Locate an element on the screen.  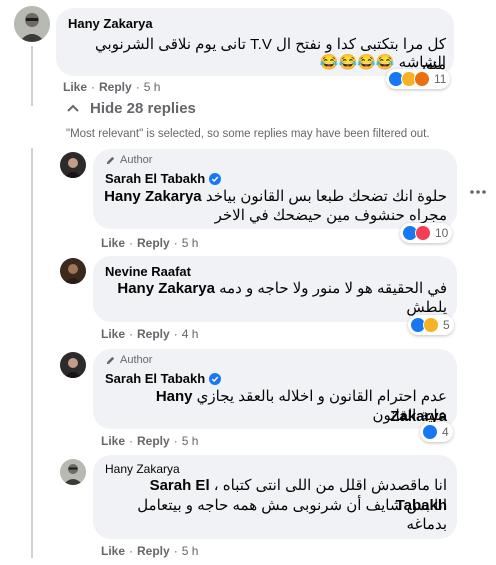
reaction-summary: 5 is located at coordinates (431, 325).